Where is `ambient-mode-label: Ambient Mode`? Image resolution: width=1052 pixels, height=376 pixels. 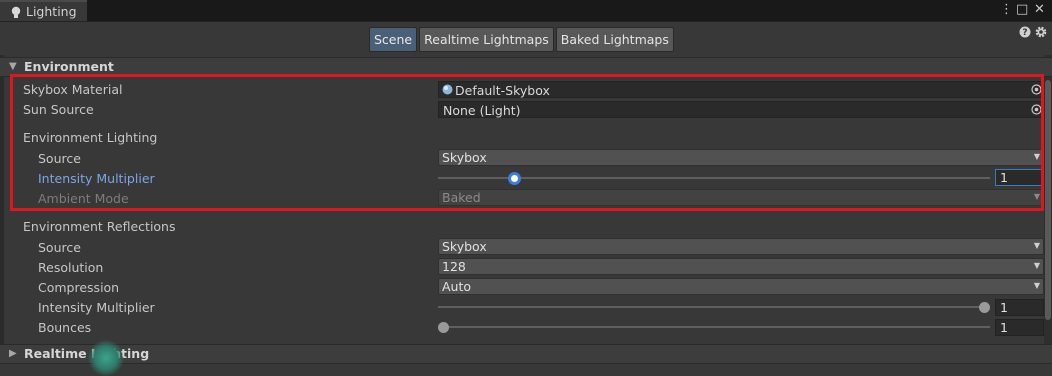 ambient-mode-label: Ambient Mode is located at coordinates (83, 198).